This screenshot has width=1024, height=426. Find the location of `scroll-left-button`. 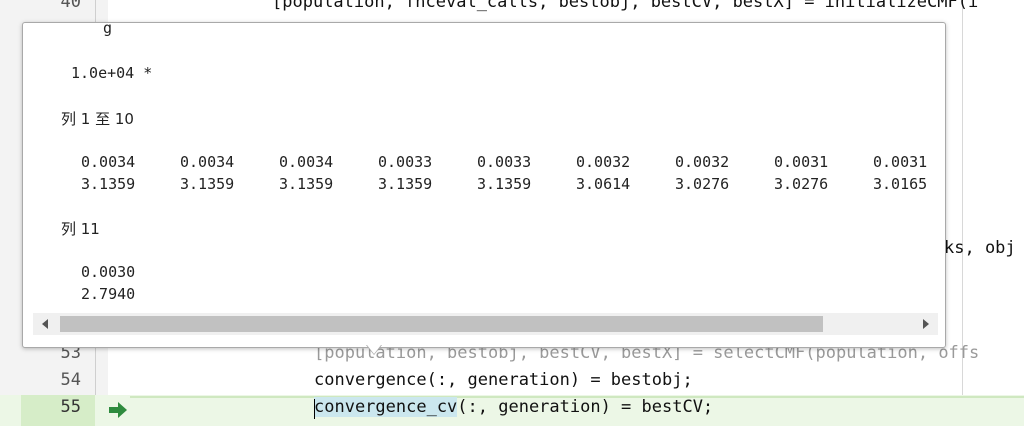

scroll-left-button is located at coordinates (45, 324).